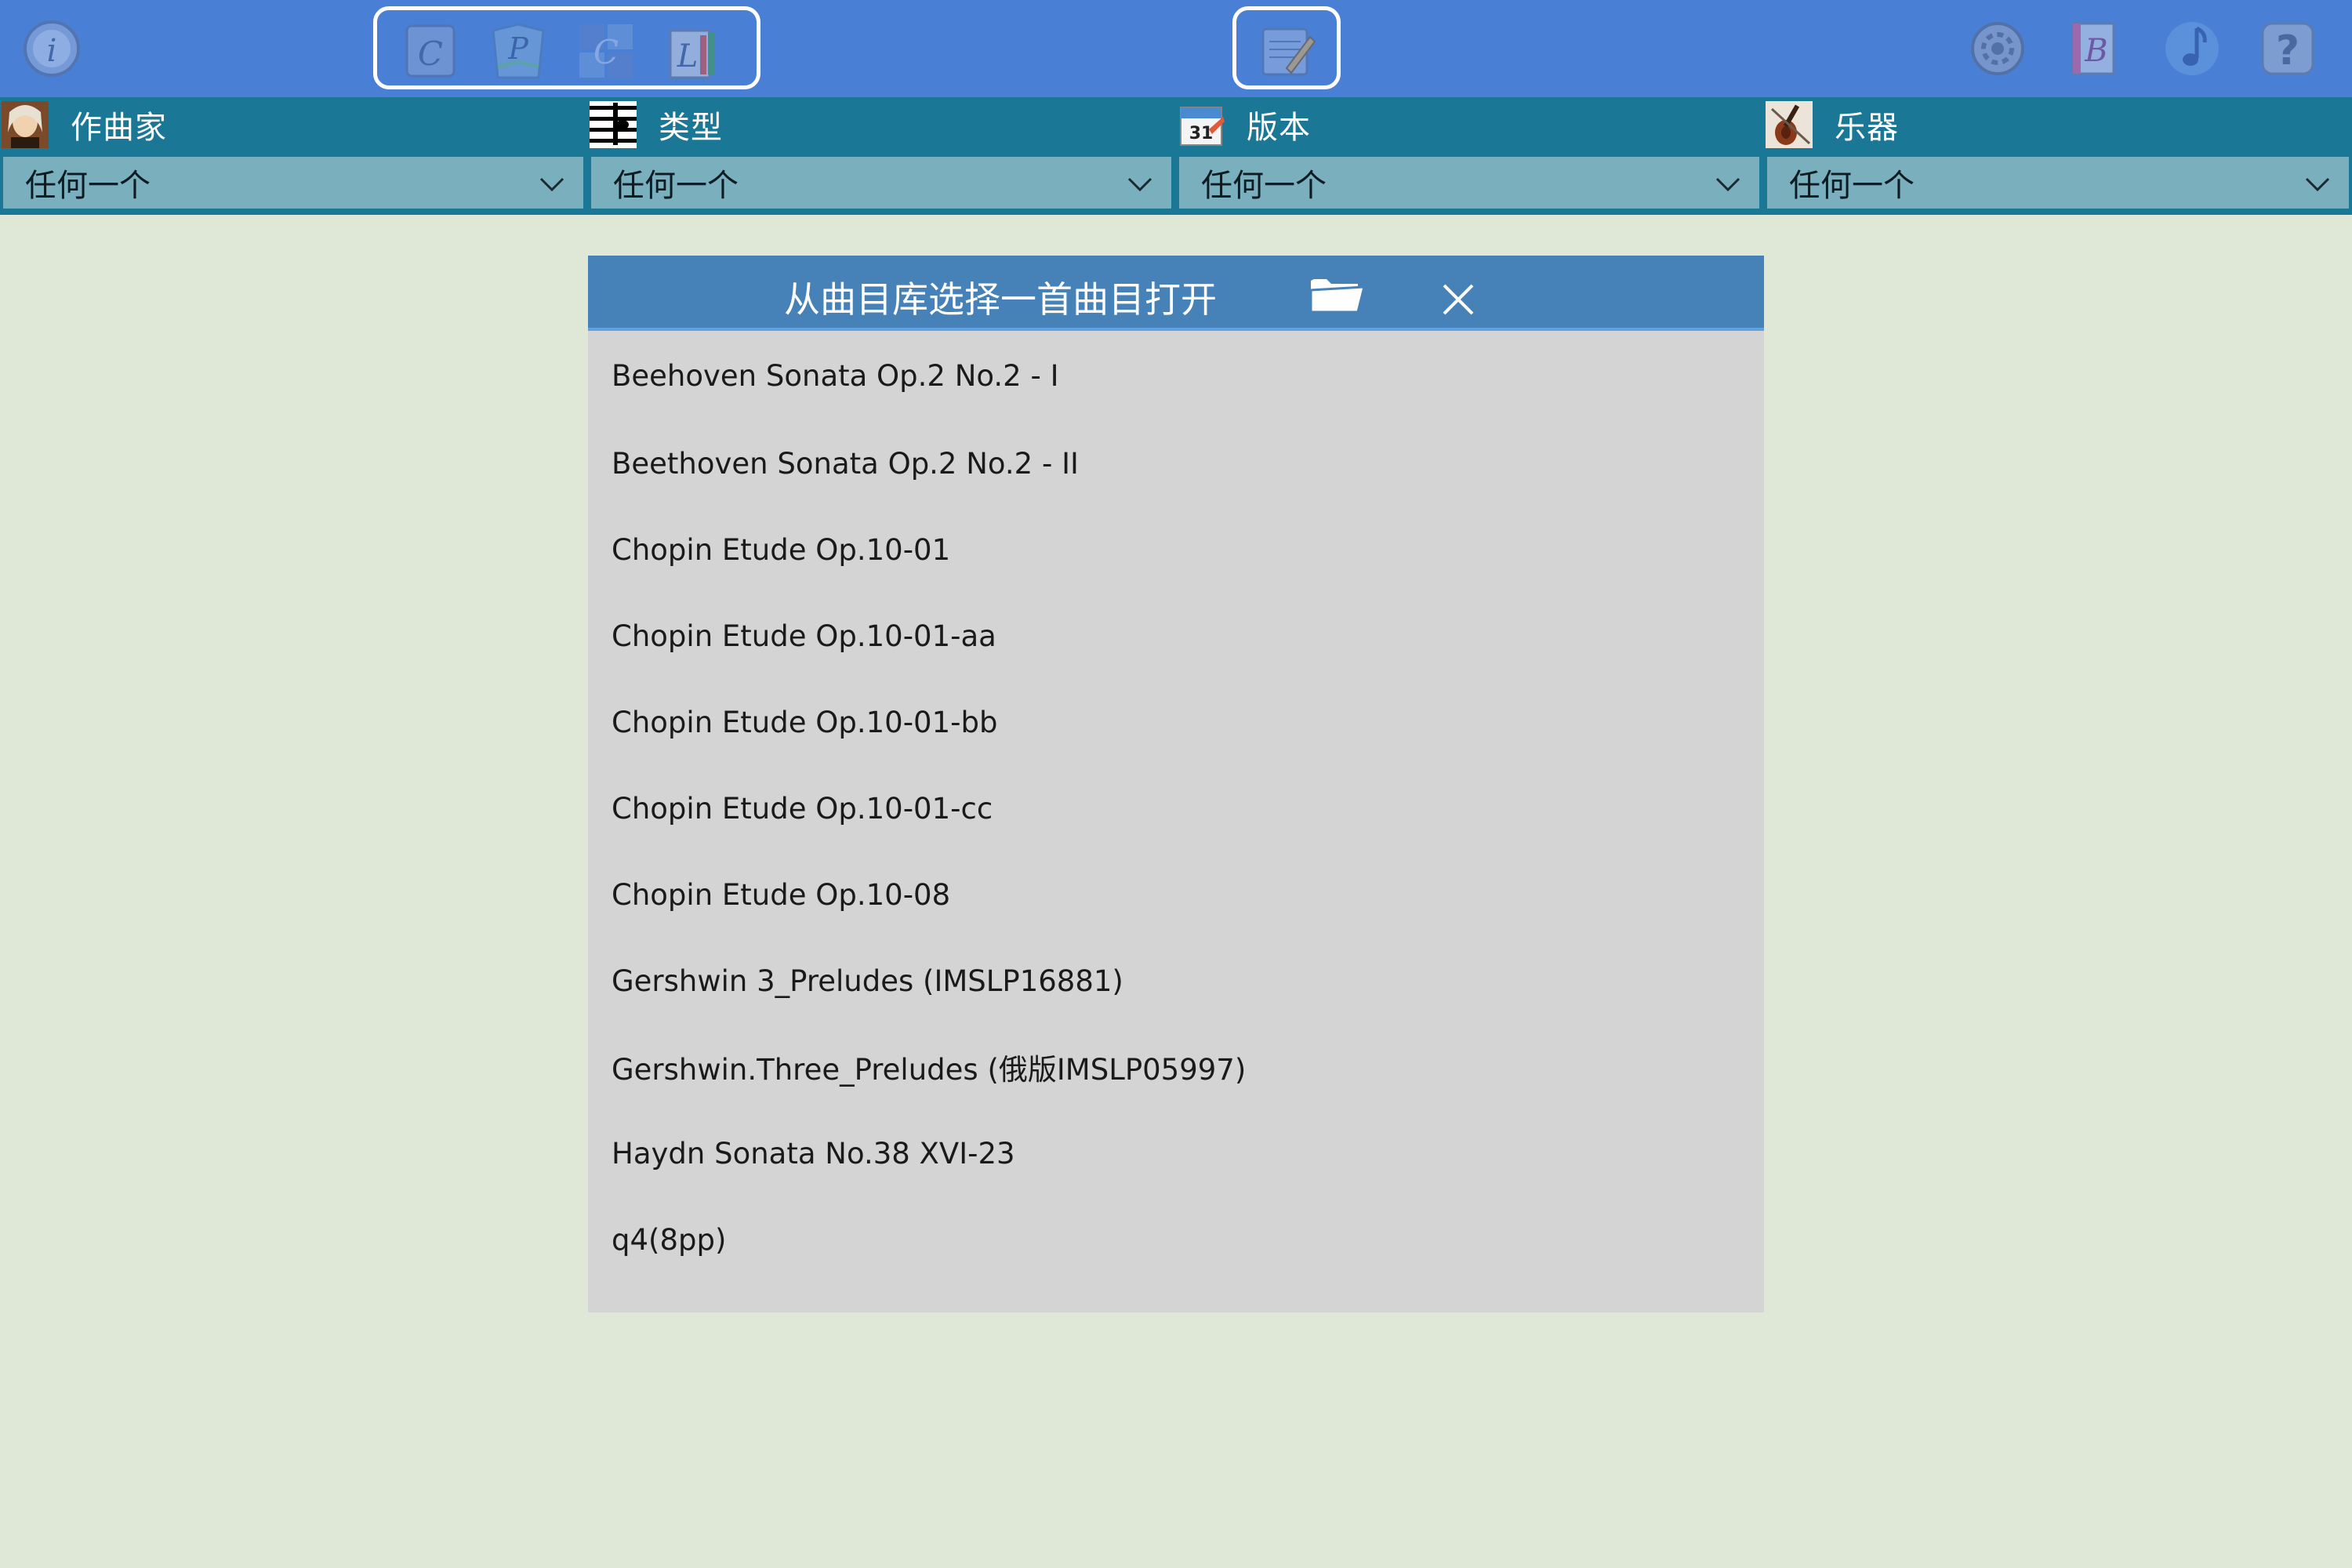 This screenshot has height=1568, width=2352. I want to click on song-list-item: Chopin Etude Op.10-01, so click(1176, 549).